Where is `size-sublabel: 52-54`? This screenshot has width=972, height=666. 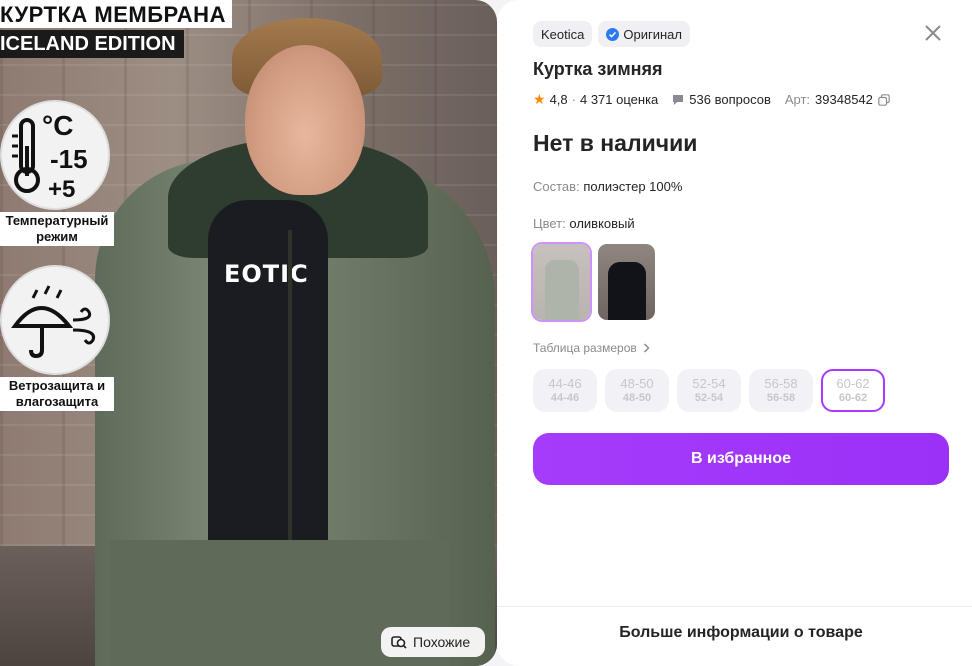
size-sublabel: 52-54 is located at coordinates (709, 398).